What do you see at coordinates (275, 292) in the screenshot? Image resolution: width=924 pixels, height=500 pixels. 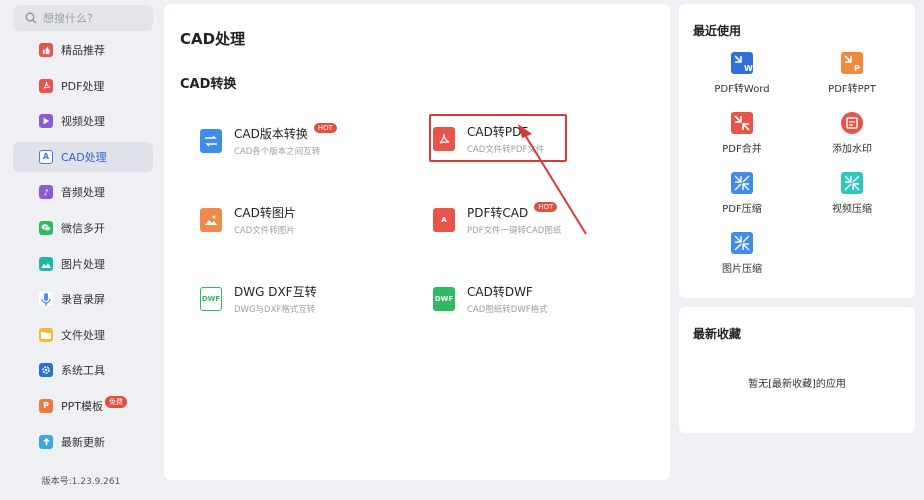 I see `tool-name: DWG DXF互转` at bounding box center [275, 292].